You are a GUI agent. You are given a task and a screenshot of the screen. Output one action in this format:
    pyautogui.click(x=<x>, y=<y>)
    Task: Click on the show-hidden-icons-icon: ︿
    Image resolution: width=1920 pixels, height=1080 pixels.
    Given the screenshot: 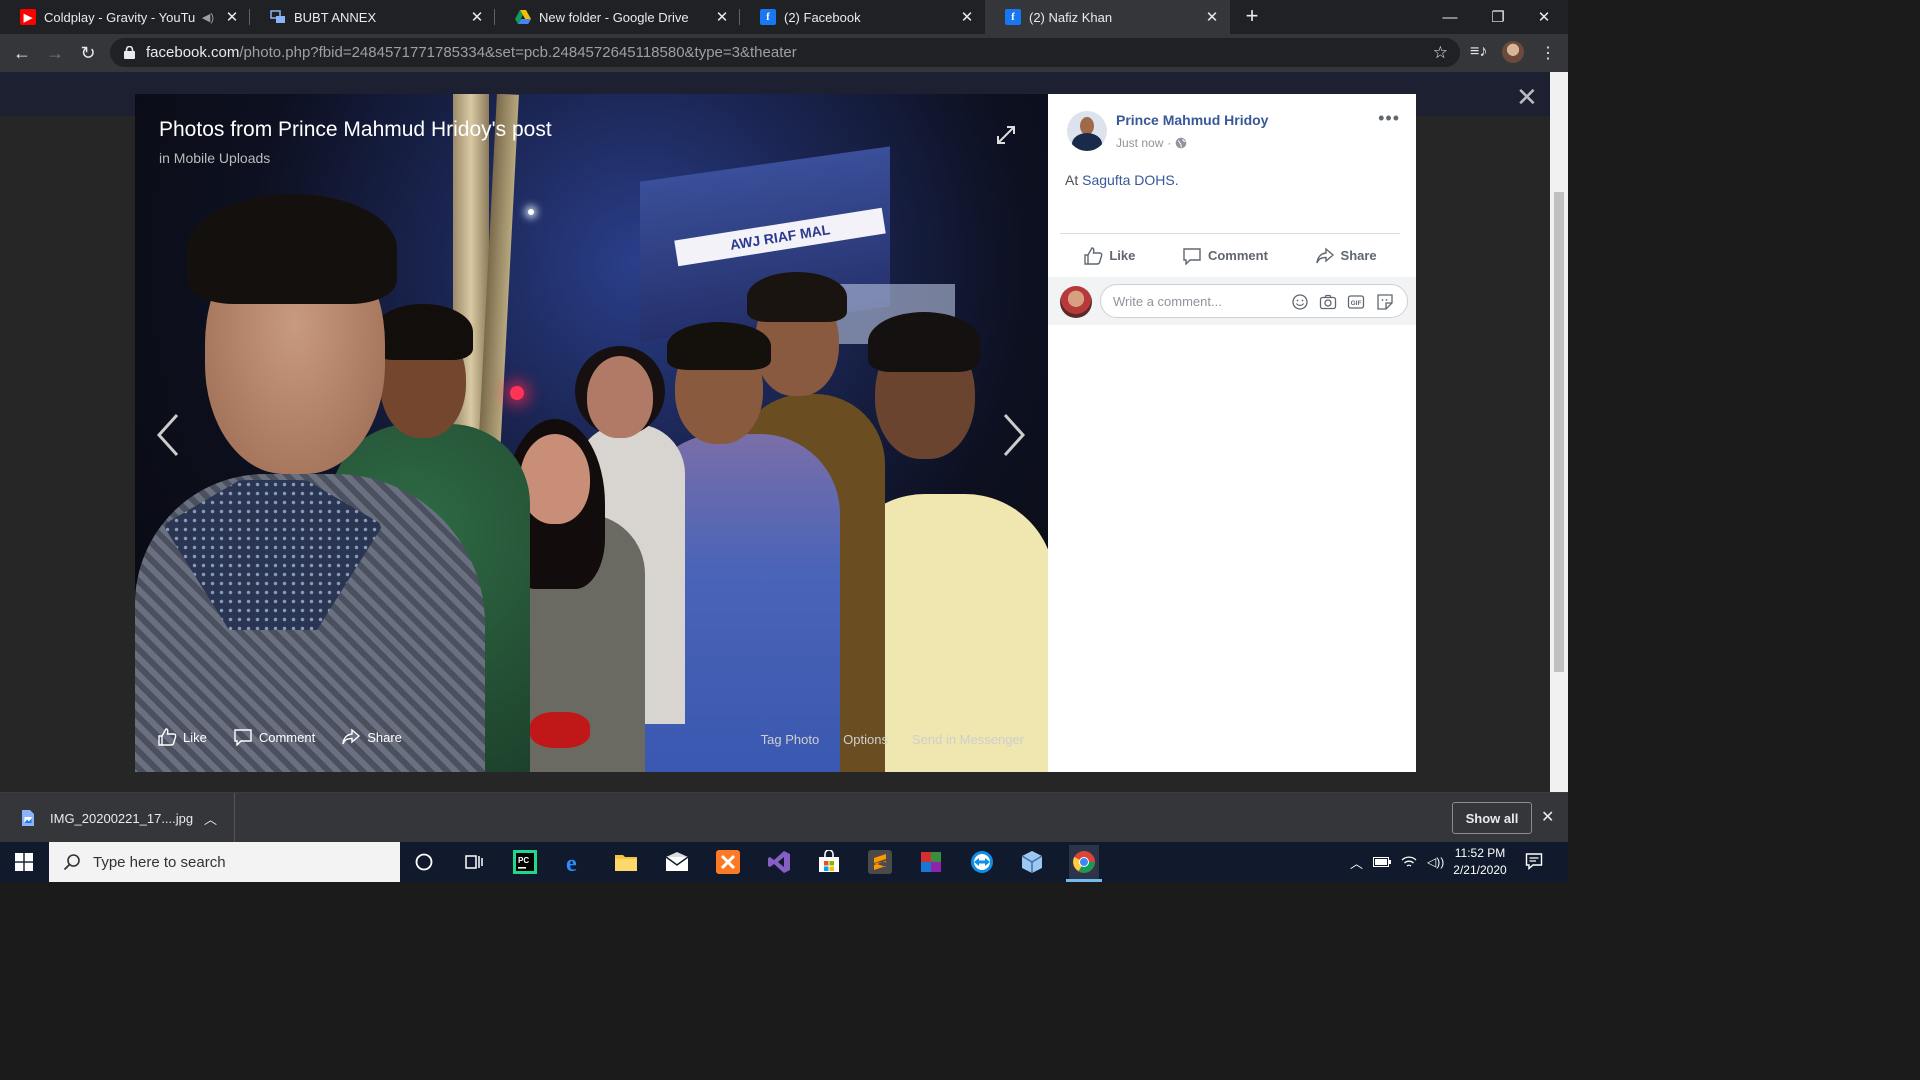 What is the action you would take?
    pyautogui.click(x=1356, y=862)
    